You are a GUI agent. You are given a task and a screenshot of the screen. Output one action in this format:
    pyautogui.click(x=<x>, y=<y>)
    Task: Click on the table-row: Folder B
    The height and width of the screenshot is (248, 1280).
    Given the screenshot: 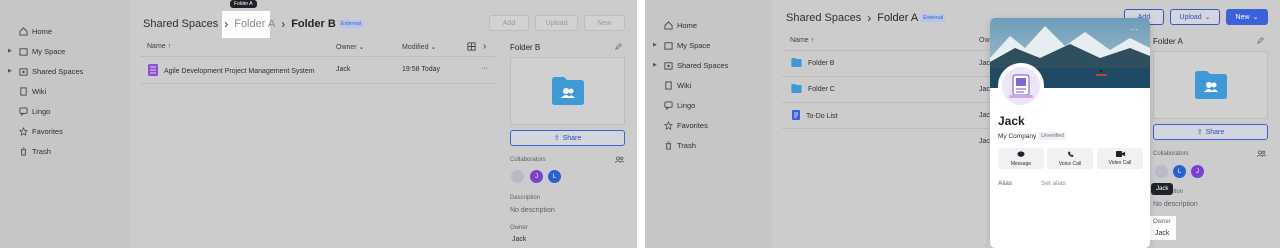 What is the action you would take?
    pyautogui.click(x=812, y=63)
    